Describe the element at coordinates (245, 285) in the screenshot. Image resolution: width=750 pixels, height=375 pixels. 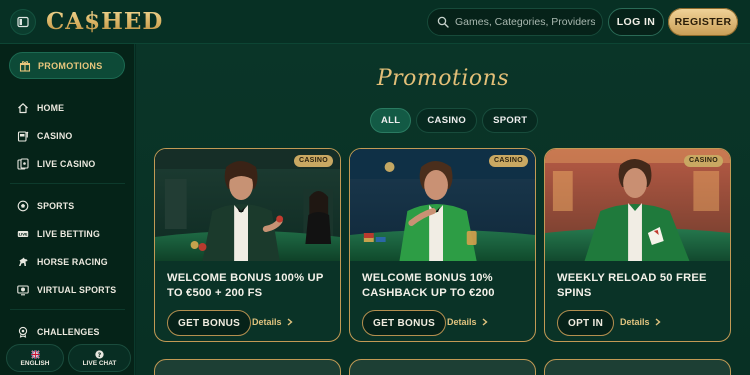
I see `promo-card-title: WELCOME BONUS 100% UP TO €500 + 200 FS` at that location.